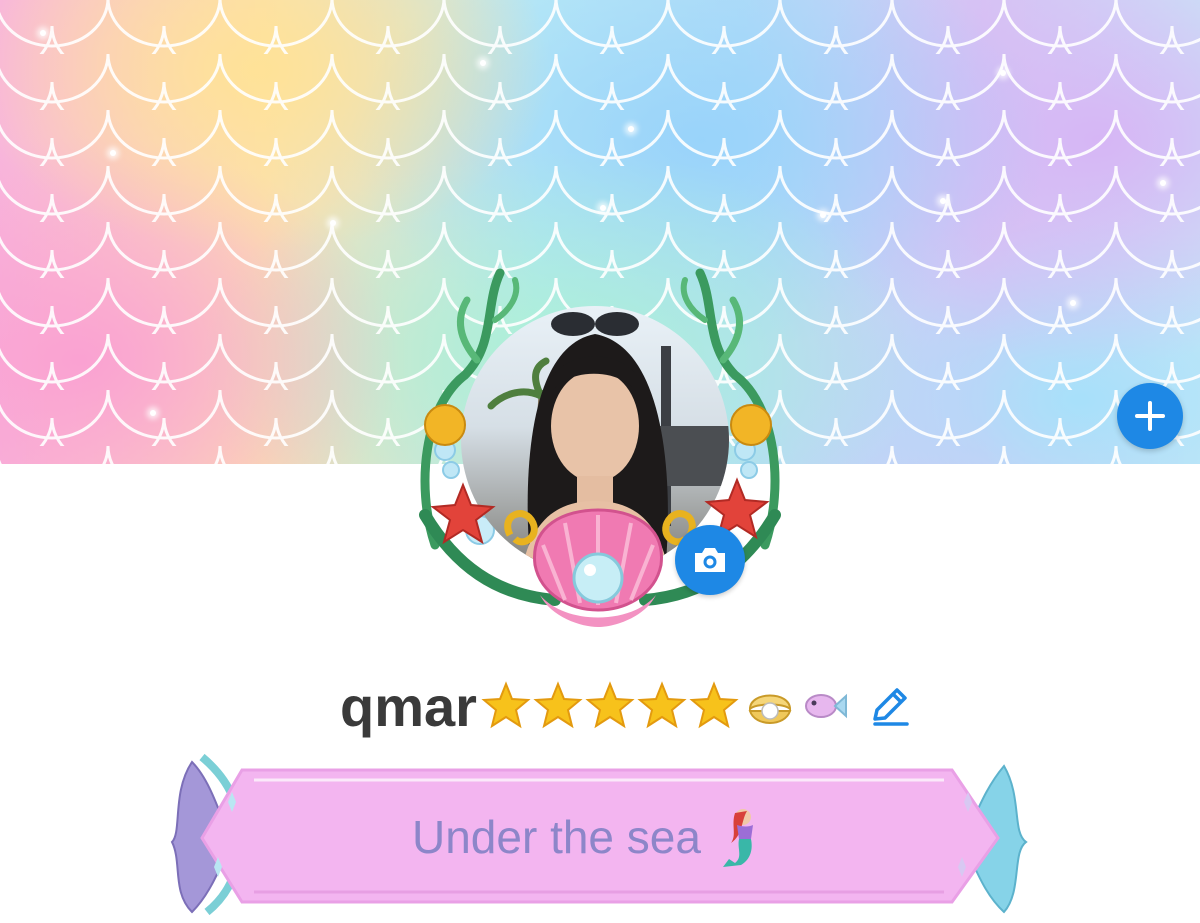 Image resolution: width=1200 pixels, height=923 pixels. I want to click on status-text-row: Under the sea, so click(589, 837).